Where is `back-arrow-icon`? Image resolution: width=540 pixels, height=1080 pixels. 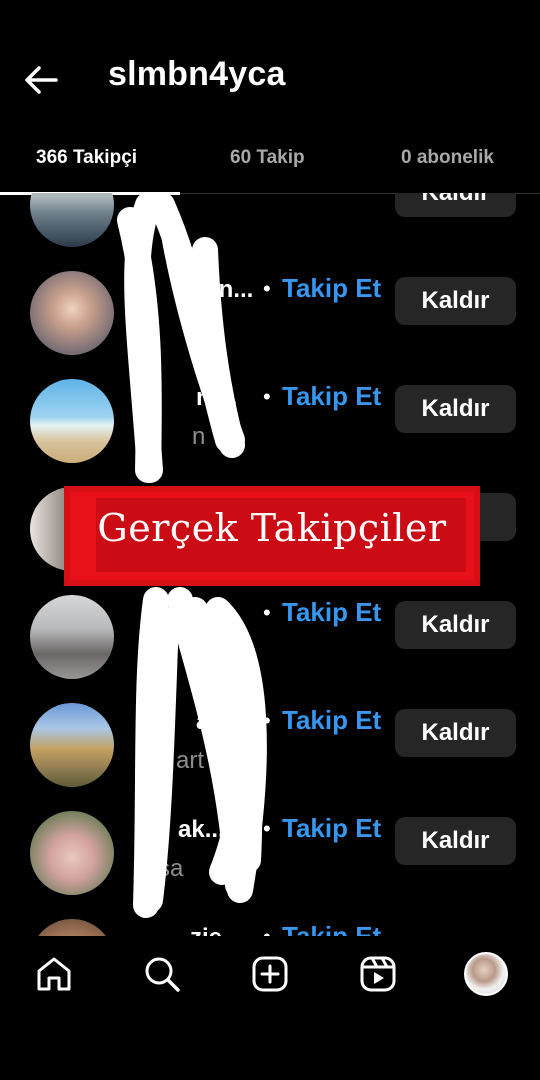
back-arrow-icon is located at coordinates (42, 80).